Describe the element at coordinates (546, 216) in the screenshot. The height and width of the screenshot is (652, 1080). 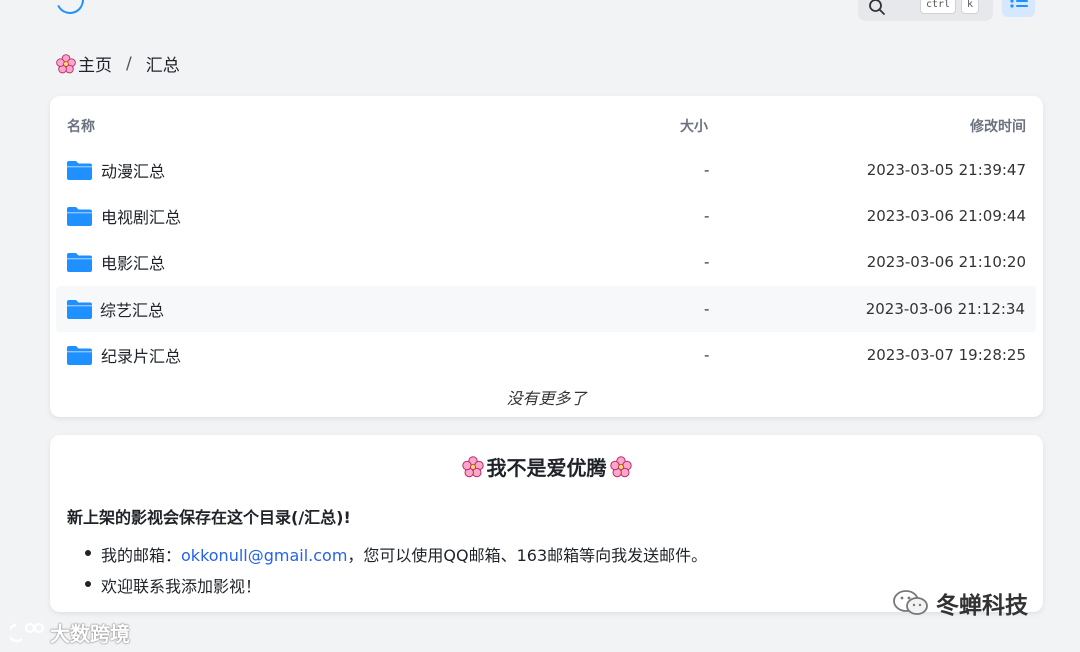
I see `file-row: 电视剧汇总 - 2023-03-06 21:09:44` at that location.